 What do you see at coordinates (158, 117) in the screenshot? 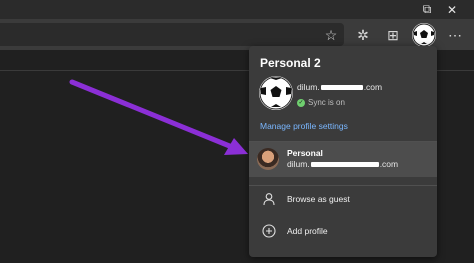
I see `annotation-arrow` at bounding box center [158, 117].